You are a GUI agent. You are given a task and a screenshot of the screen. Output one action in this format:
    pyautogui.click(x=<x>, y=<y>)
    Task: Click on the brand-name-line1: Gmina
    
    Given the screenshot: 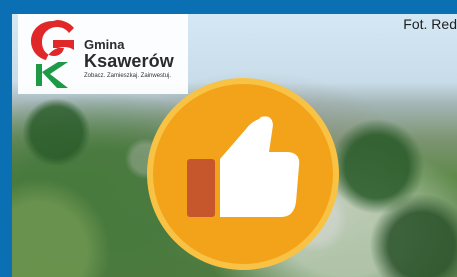 What is the action you would take?
    pyautogui.click(x=104, y=44)
    